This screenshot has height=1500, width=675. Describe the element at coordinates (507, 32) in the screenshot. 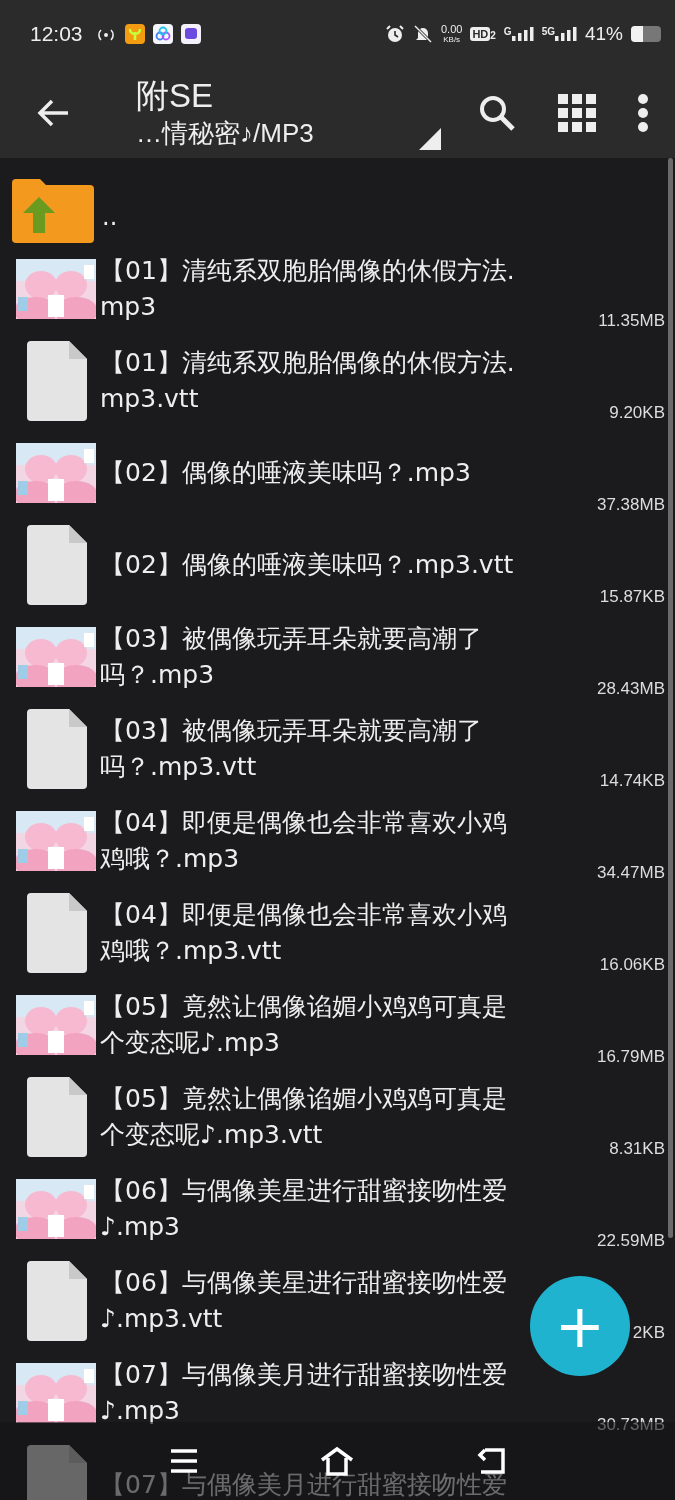

I see `network-type: G` at that location.